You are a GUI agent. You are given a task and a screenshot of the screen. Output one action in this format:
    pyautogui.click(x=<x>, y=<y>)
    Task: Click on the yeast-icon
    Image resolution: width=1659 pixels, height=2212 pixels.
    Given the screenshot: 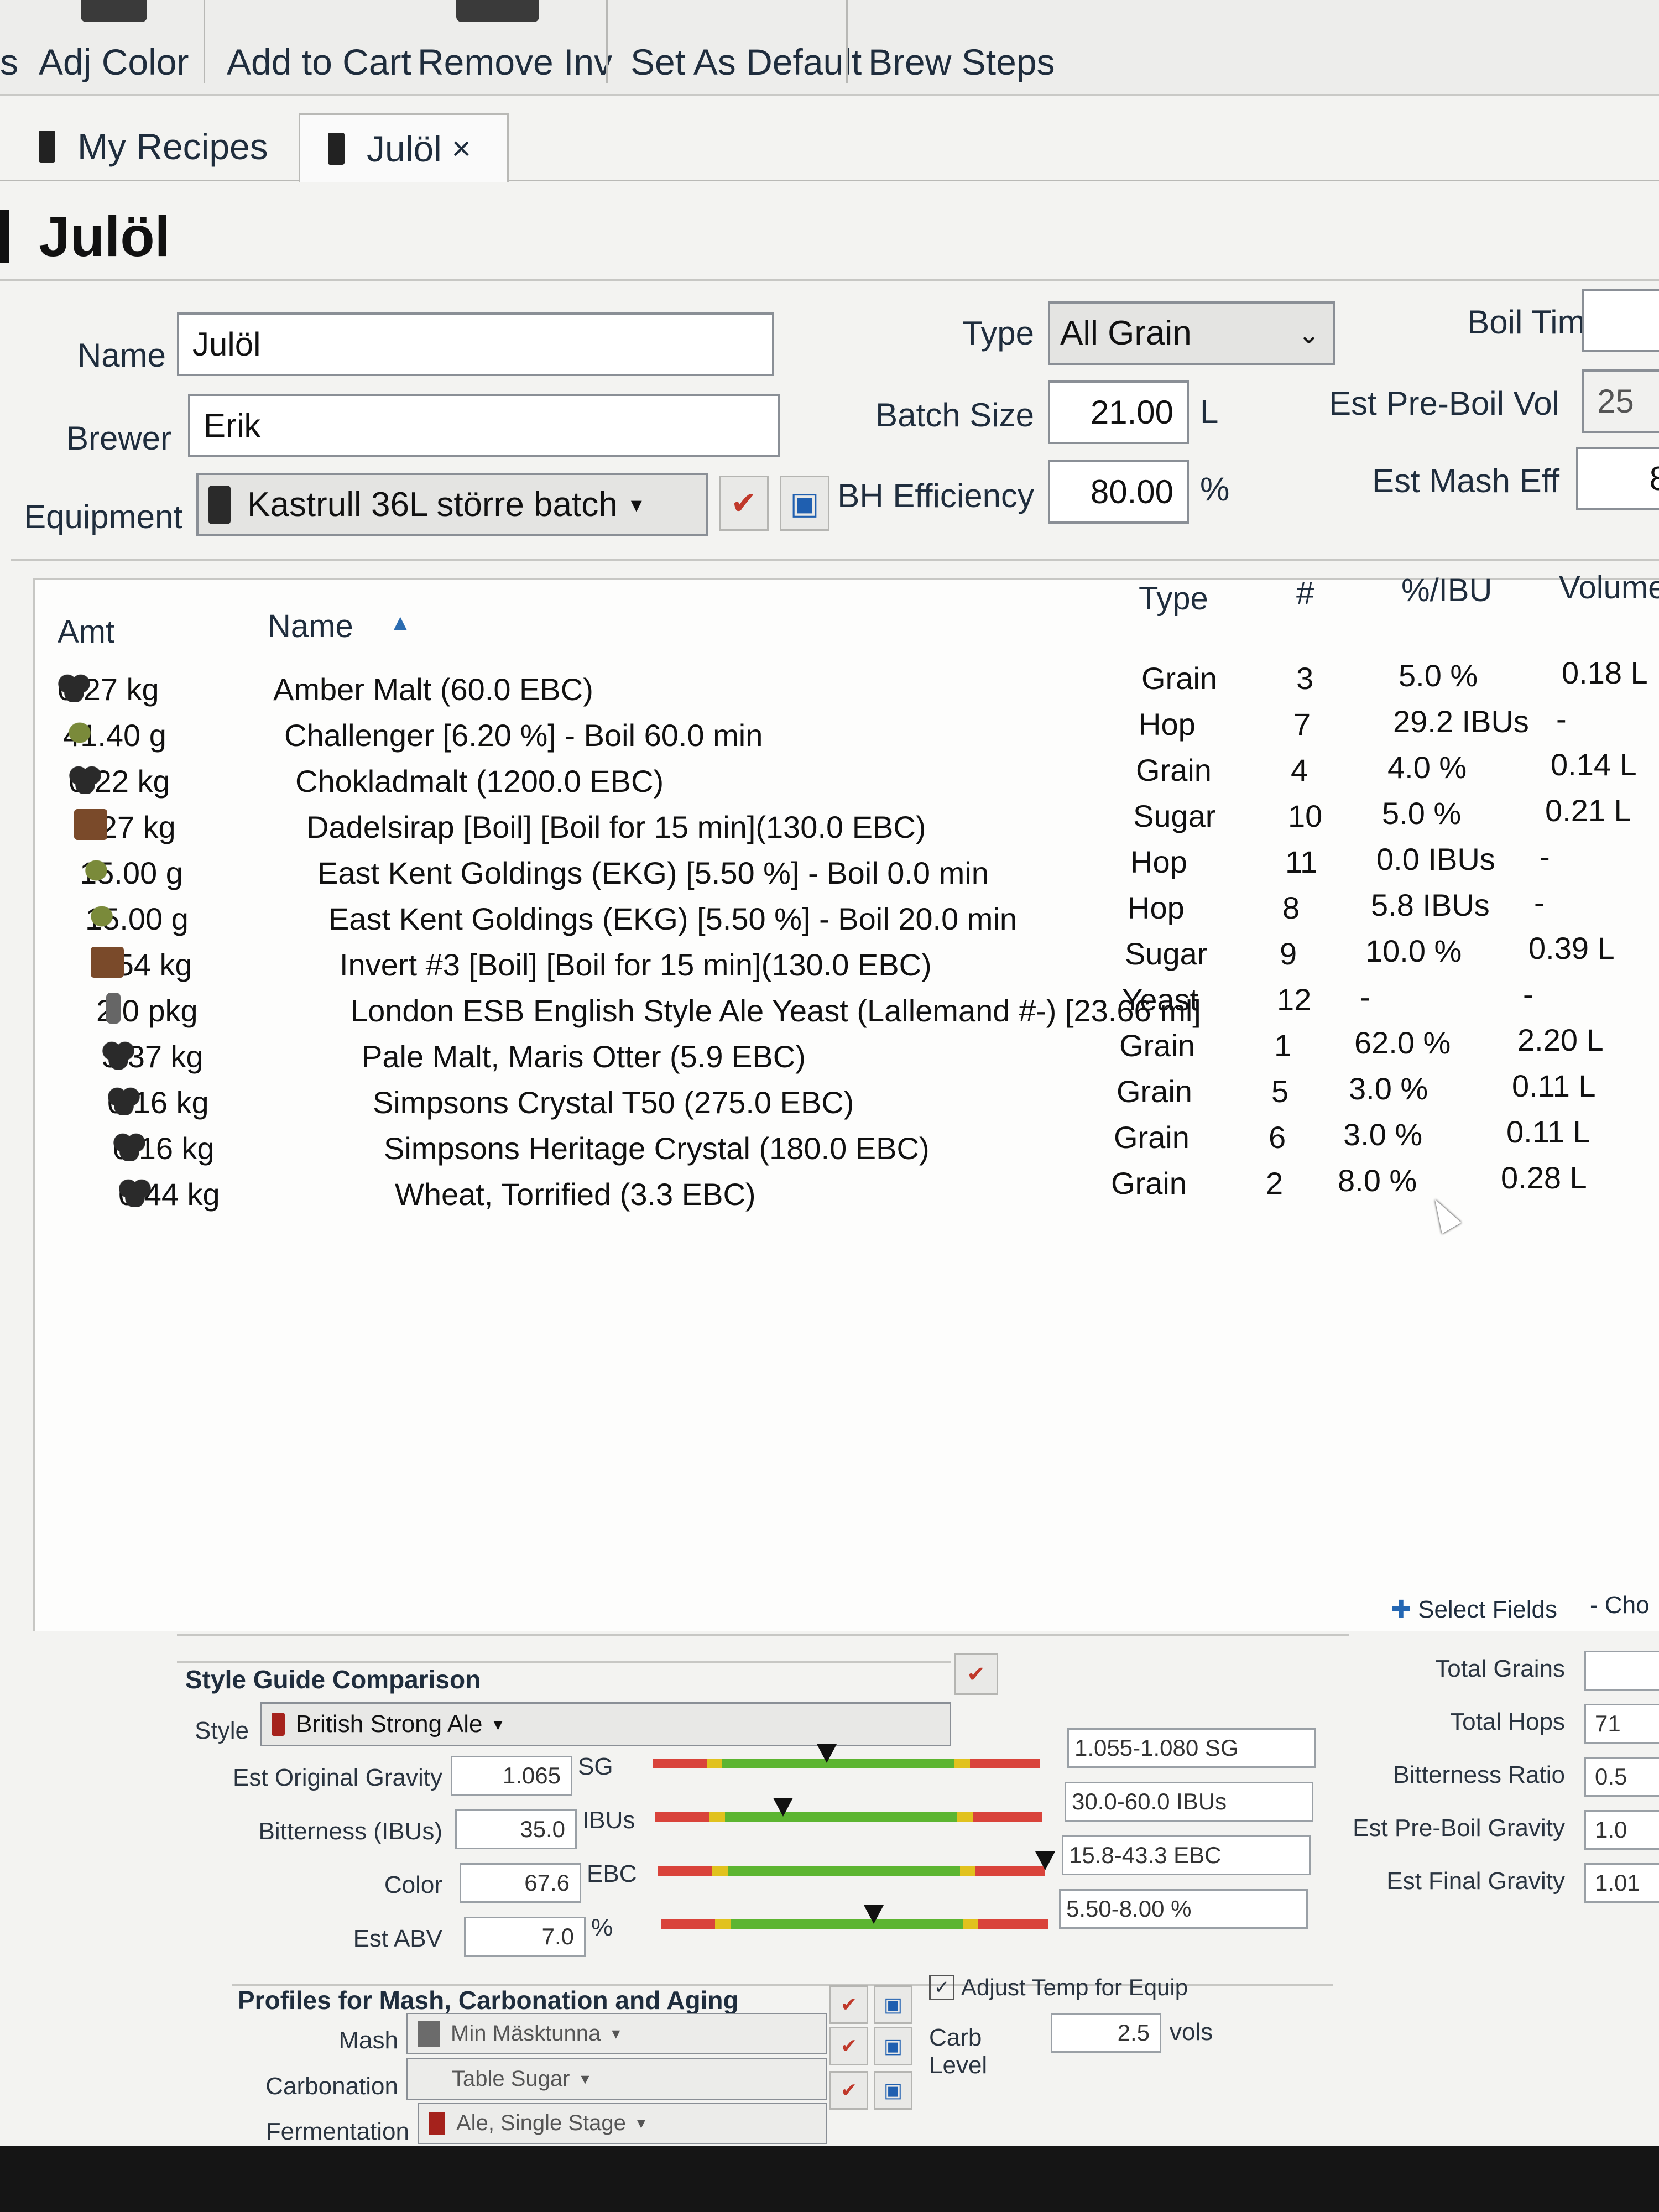 What is the action you would take?
    pyautogui.click(x=114, y=1009)
    